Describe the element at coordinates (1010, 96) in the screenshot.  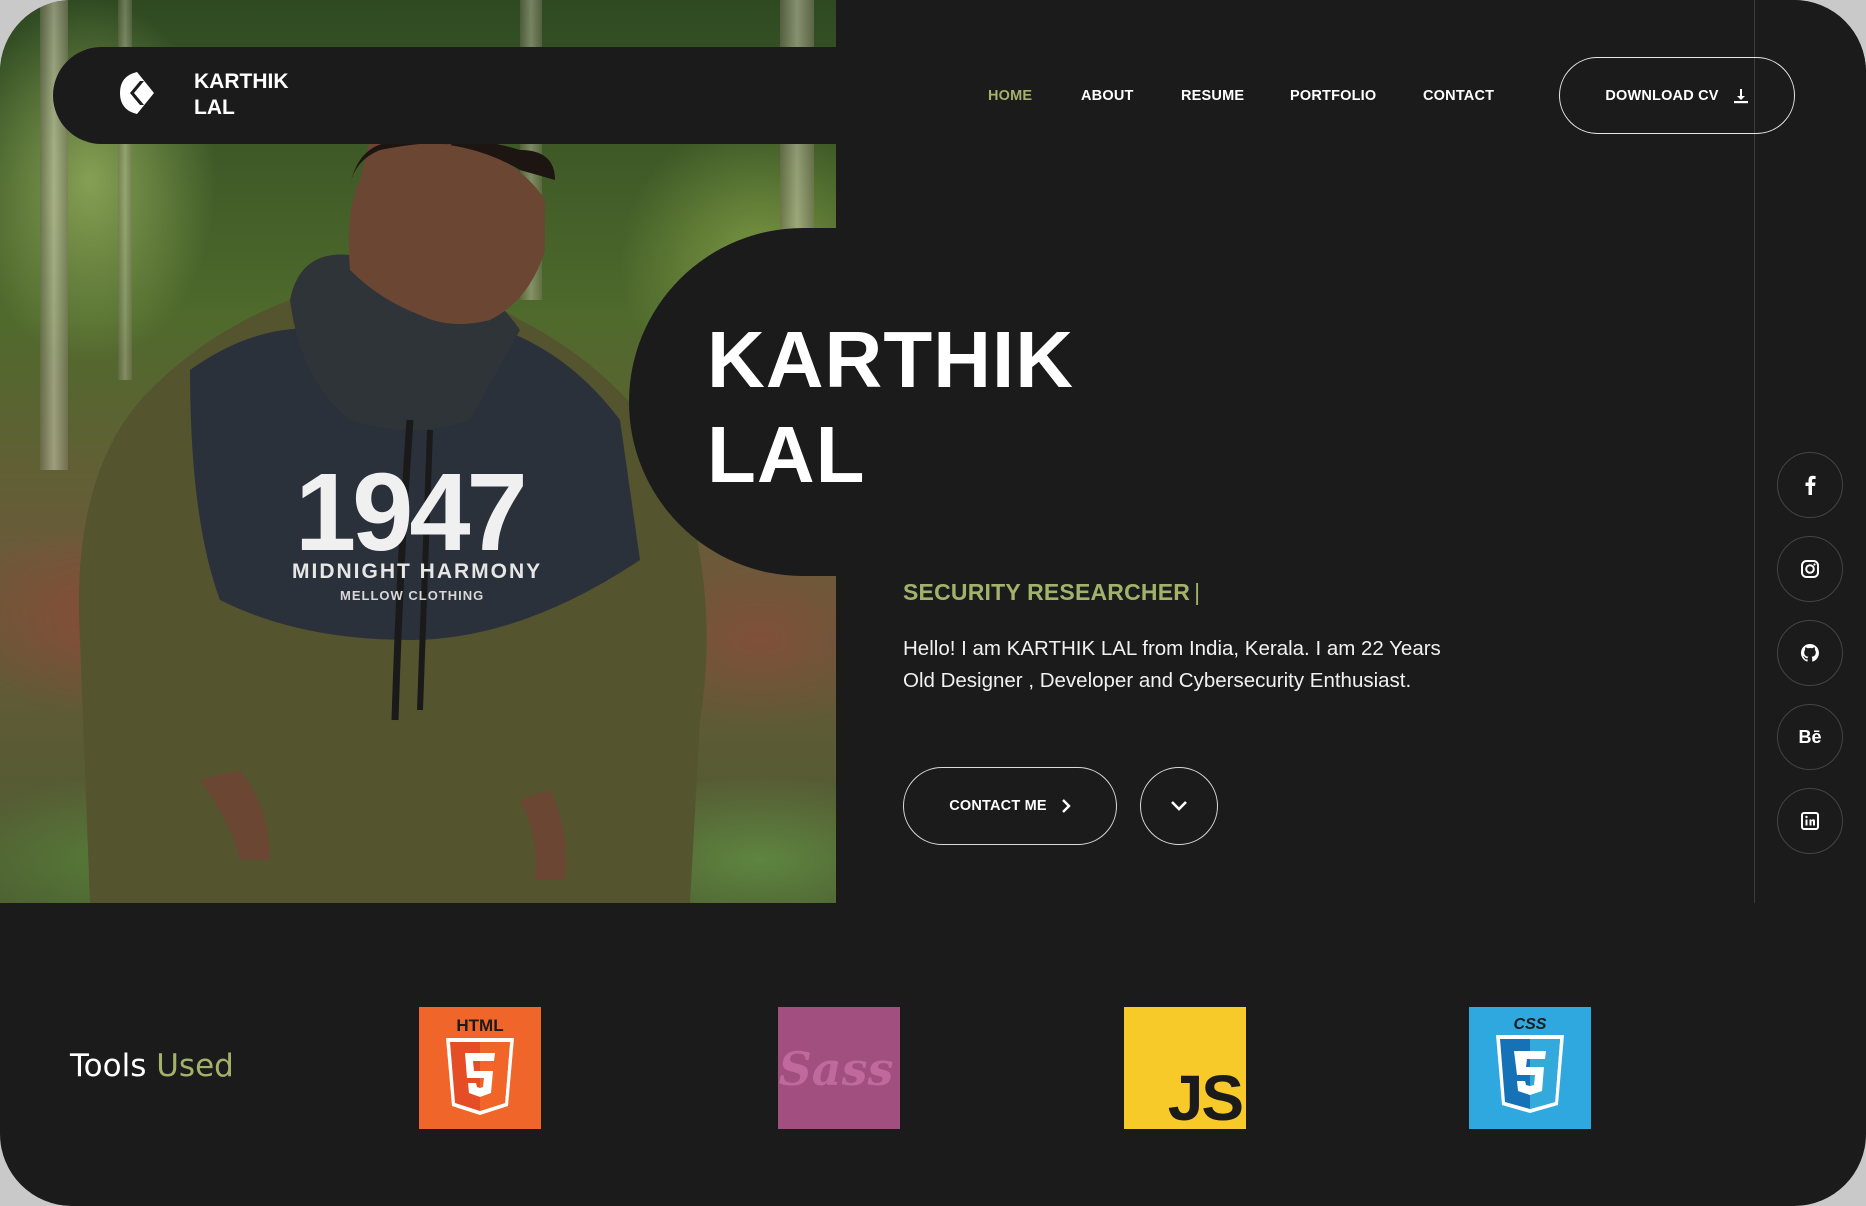
I see `nav-home: HOME` at that location.